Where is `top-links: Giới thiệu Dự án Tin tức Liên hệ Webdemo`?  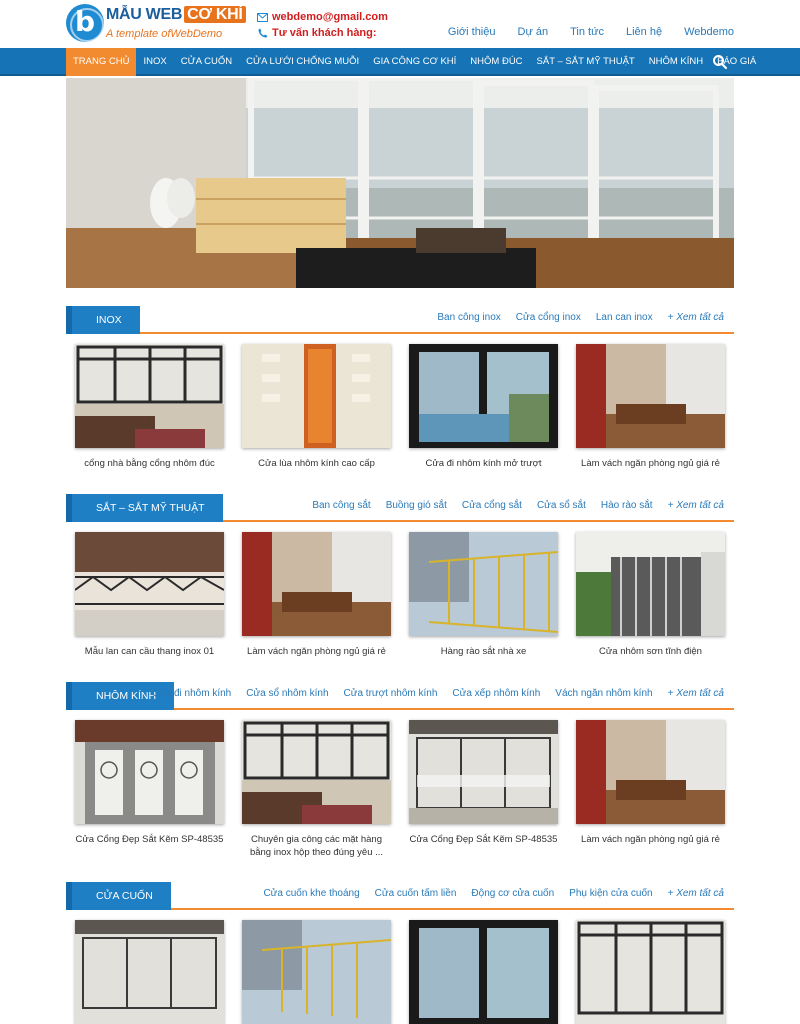
top-links: Giới thiệu Dự án Tin tức Liên hệ Webdemo is located at coordinates (591, 32).